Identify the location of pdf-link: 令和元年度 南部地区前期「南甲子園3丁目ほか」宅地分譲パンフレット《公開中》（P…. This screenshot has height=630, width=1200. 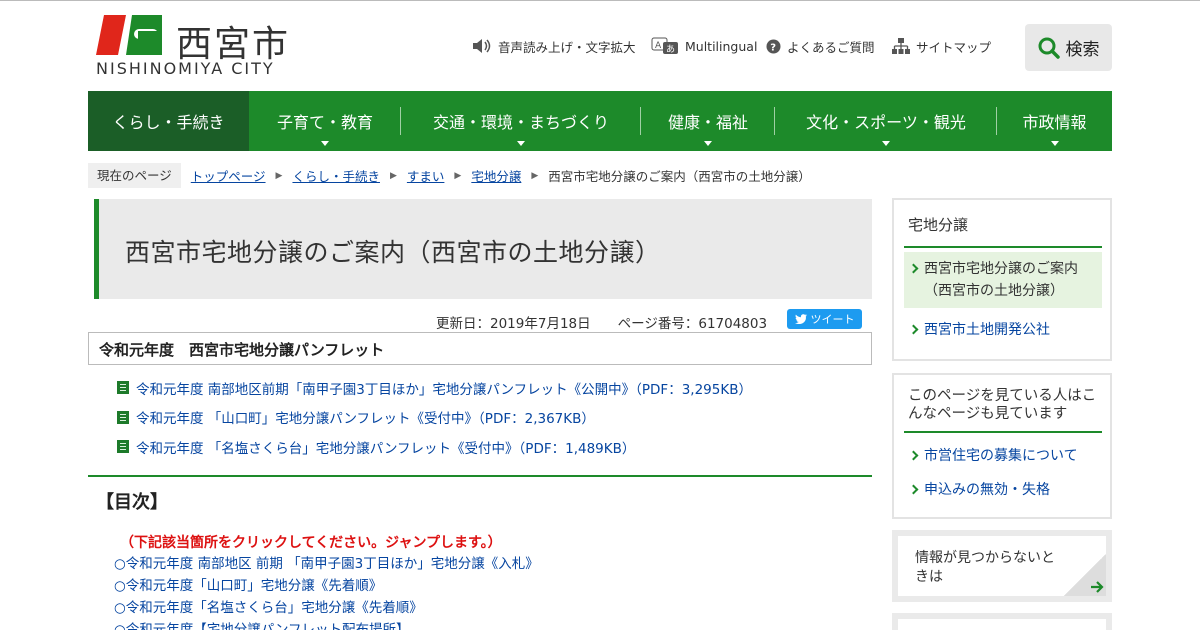
(444, 388).